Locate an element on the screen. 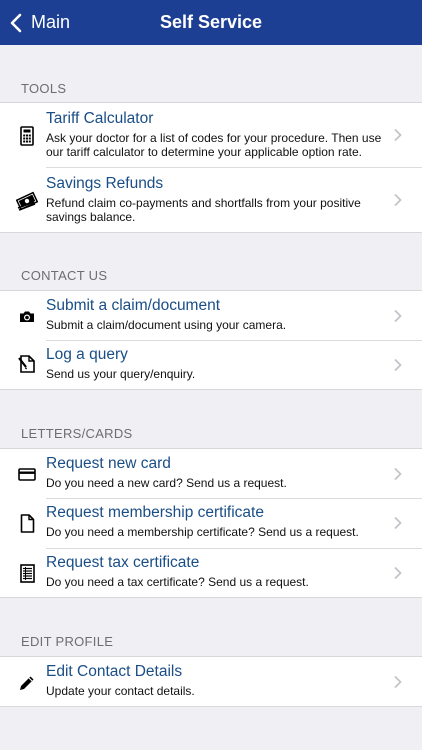 This screenshot has width=422, height=750. navigation-bar: Main Self Service is located at coordinates (211, 22).